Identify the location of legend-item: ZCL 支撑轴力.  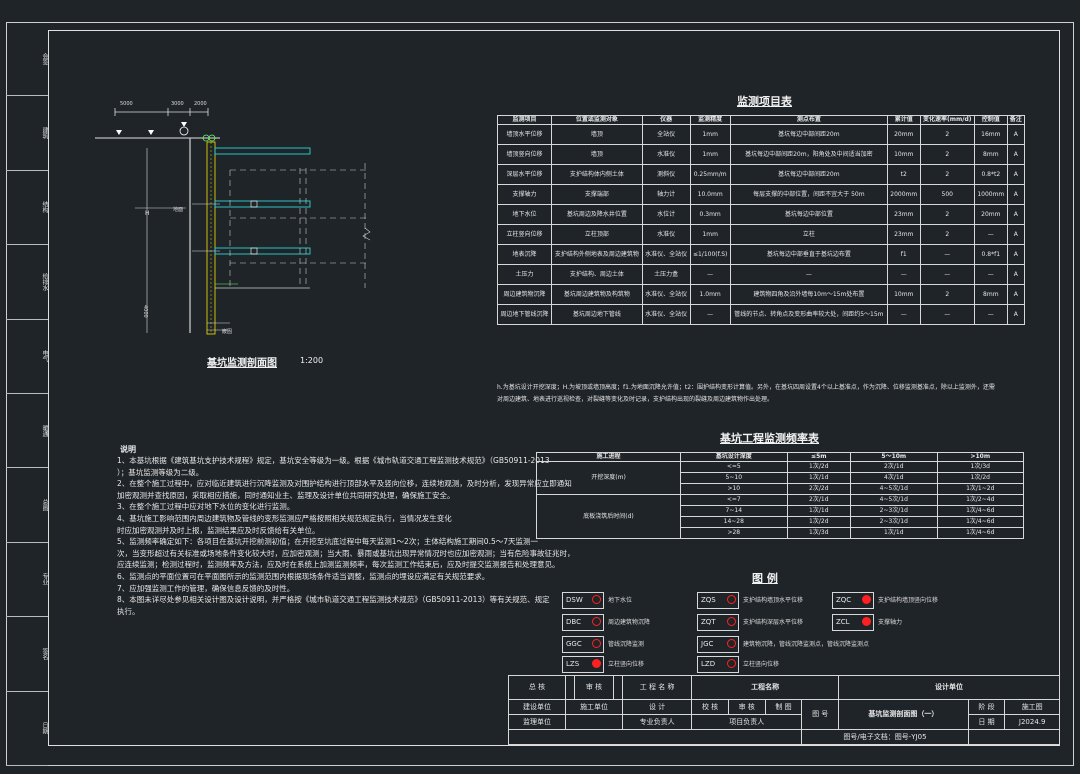
(900, 622).